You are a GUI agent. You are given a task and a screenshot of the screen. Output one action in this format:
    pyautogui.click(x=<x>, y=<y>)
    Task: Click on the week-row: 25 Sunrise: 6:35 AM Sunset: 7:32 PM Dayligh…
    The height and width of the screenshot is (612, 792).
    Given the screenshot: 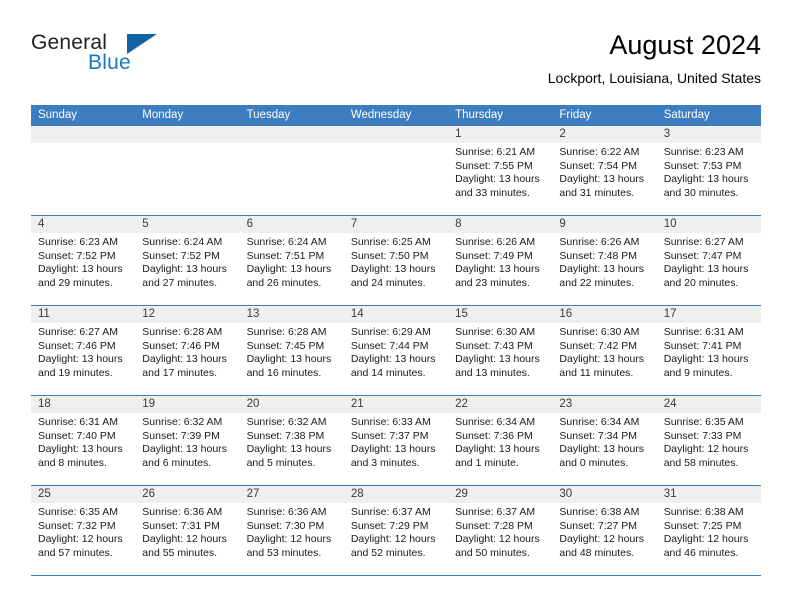 What is the action you would take?
    pyautogui.click(x=396, y=531)
    